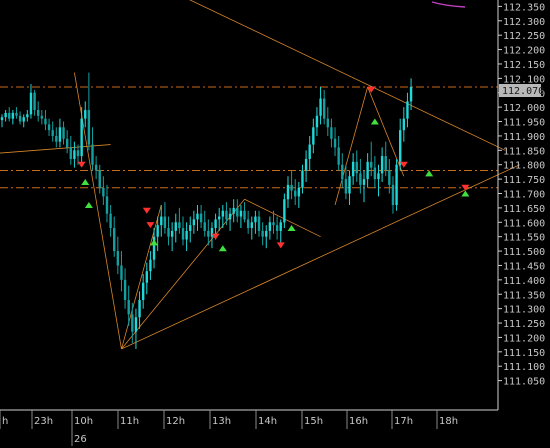 The height and width of the screenshot is (448, 550). Describe the element at coordinates (524, 281) in the screenshot. I see `y-tick-label-19: 111.400` at that location.